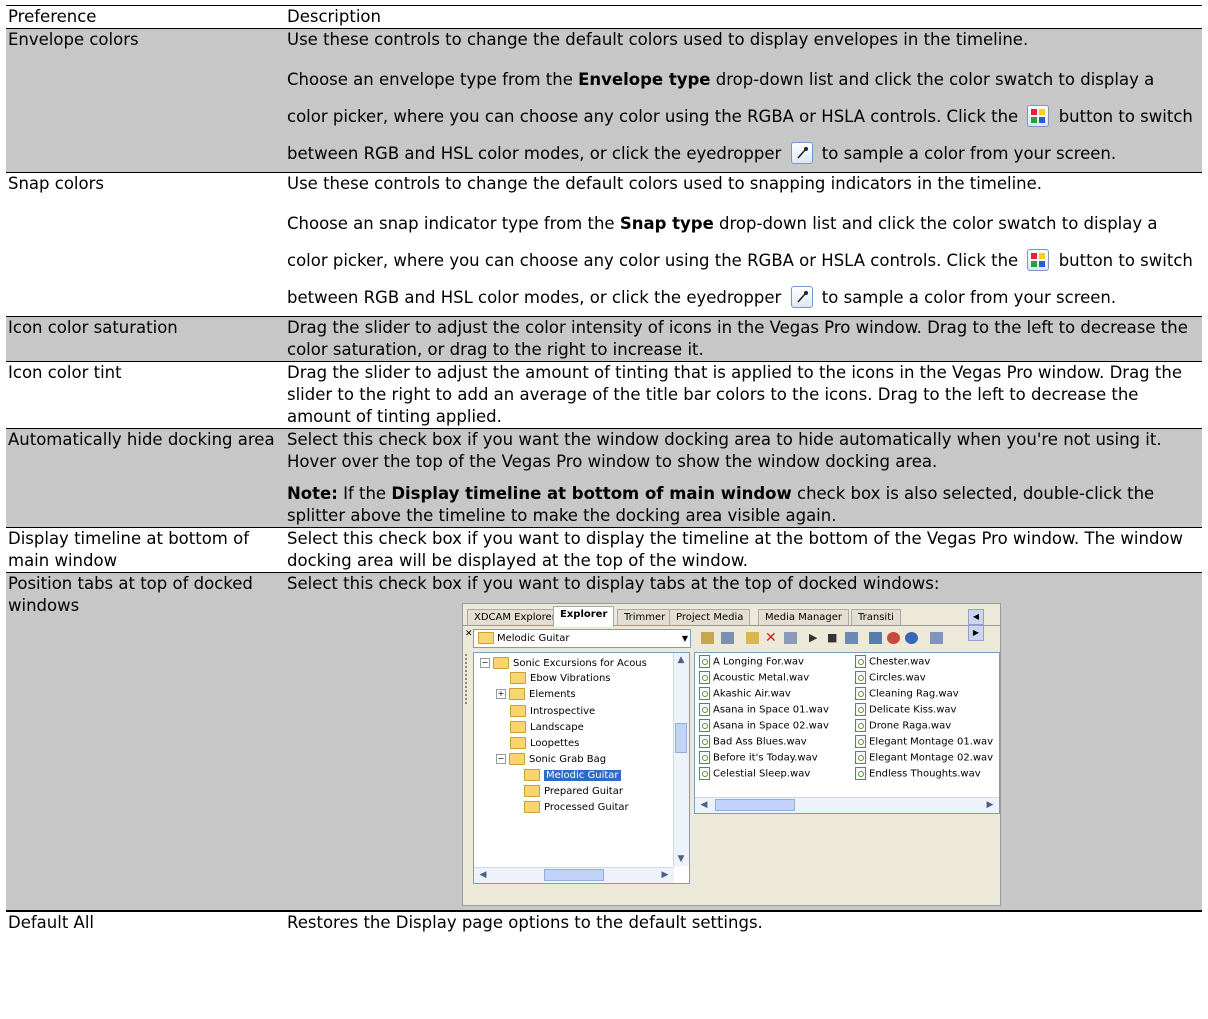  What do you see at coordinates (681, 859) in the screenshot?
I see `scroll-down-icon: ▼` at bounding box center [681, 859].